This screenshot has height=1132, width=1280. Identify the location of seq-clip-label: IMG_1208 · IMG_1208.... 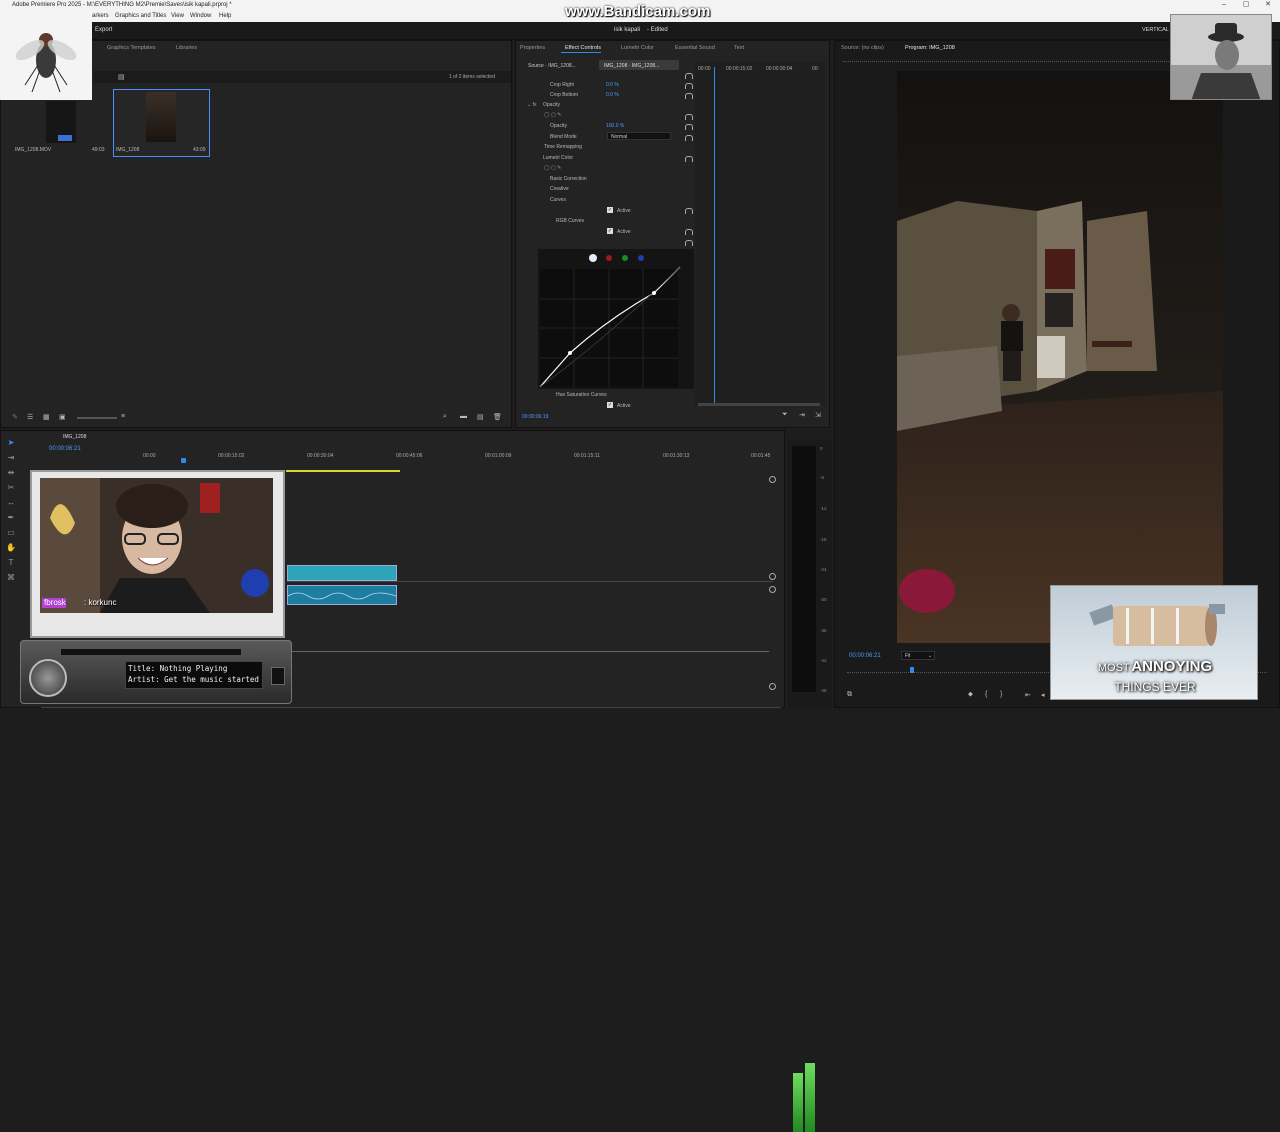
(631, 66).